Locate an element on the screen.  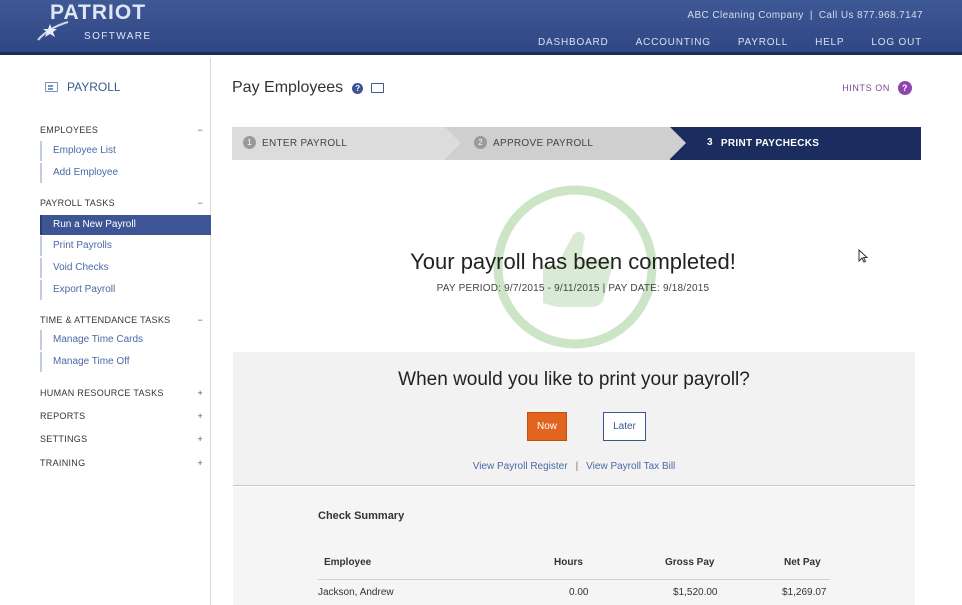
sidebar-item-run-new-payroll: Run a New Payroll is located at coordinates (125, 225).